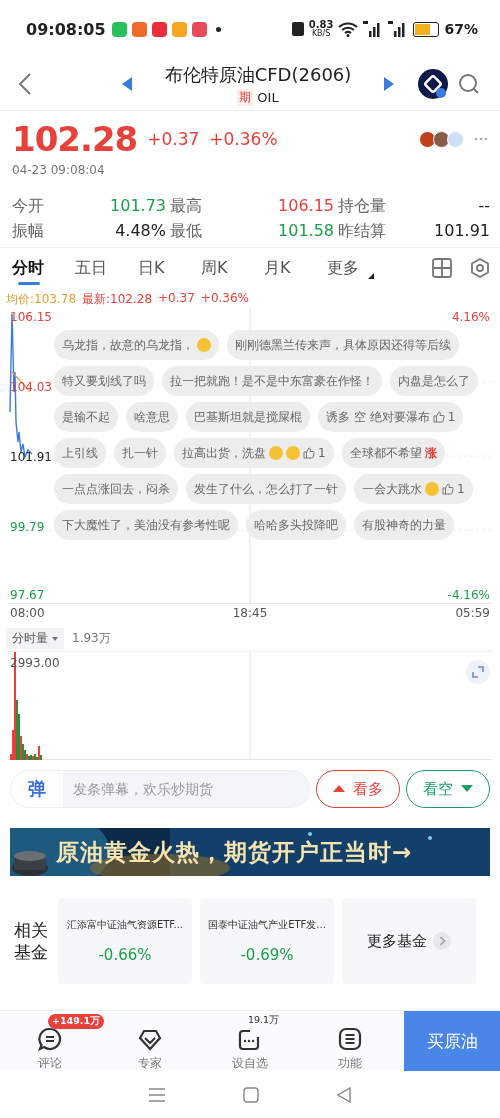  What do you see at coordinates (442, 268) in the screenshot?
I see `layout-grid-icon` at bounding box center [442, 268].